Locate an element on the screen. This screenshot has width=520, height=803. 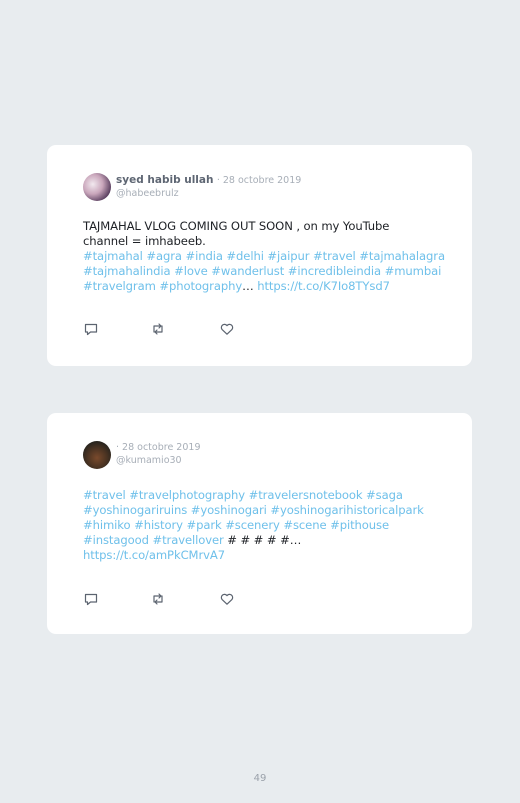
tweet-link: #travelgram #photography is located at coordinates (162, 286).